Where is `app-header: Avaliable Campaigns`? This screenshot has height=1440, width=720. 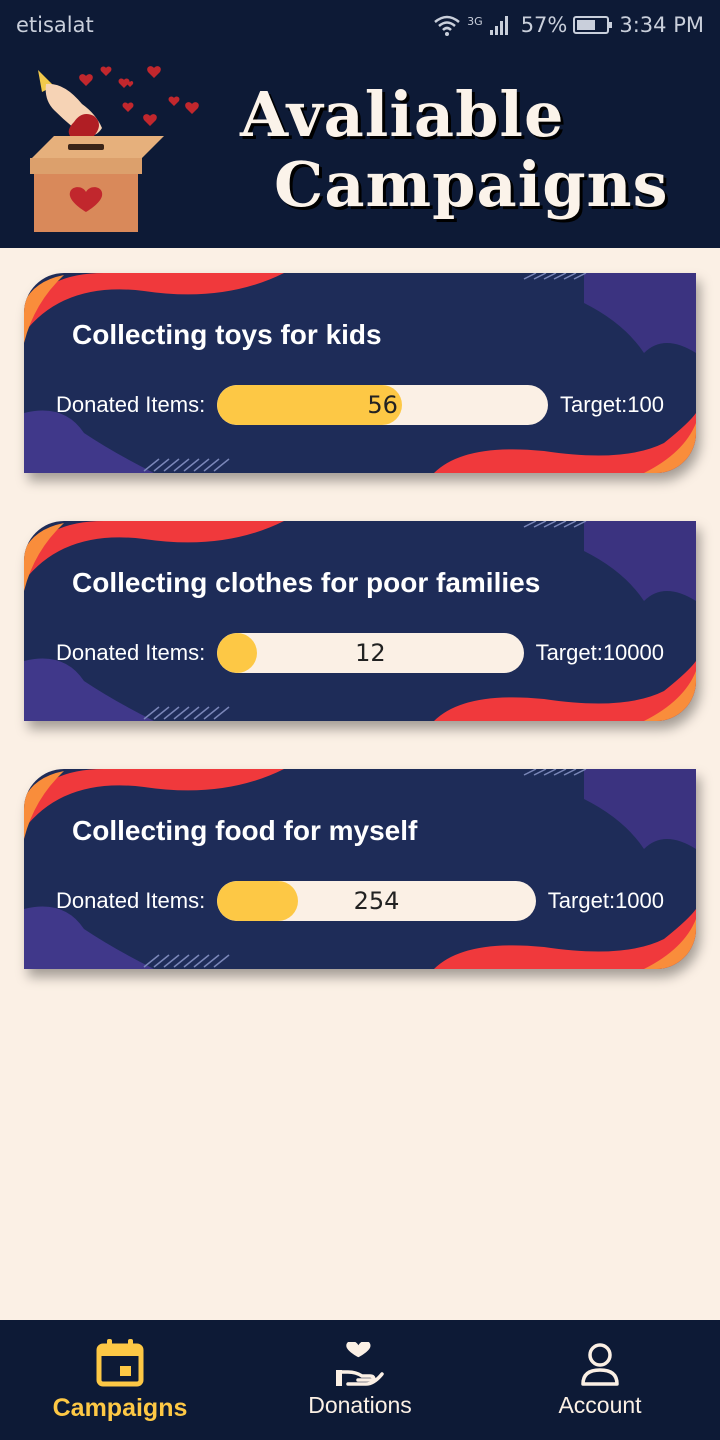
app-header: Avaliable Campaigns is located at coordinates (360, 149).